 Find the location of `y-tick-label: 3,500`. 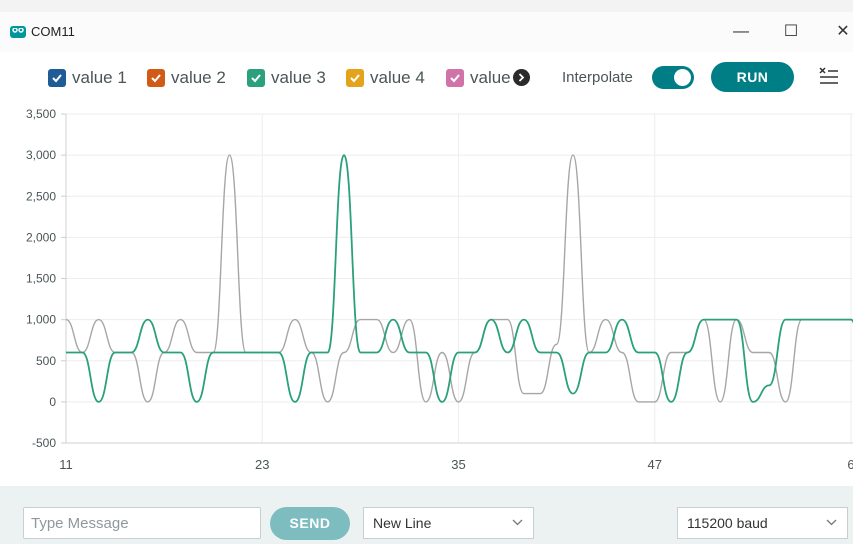

y-tick-label: 3,500 is located at coordinates (41, 114).